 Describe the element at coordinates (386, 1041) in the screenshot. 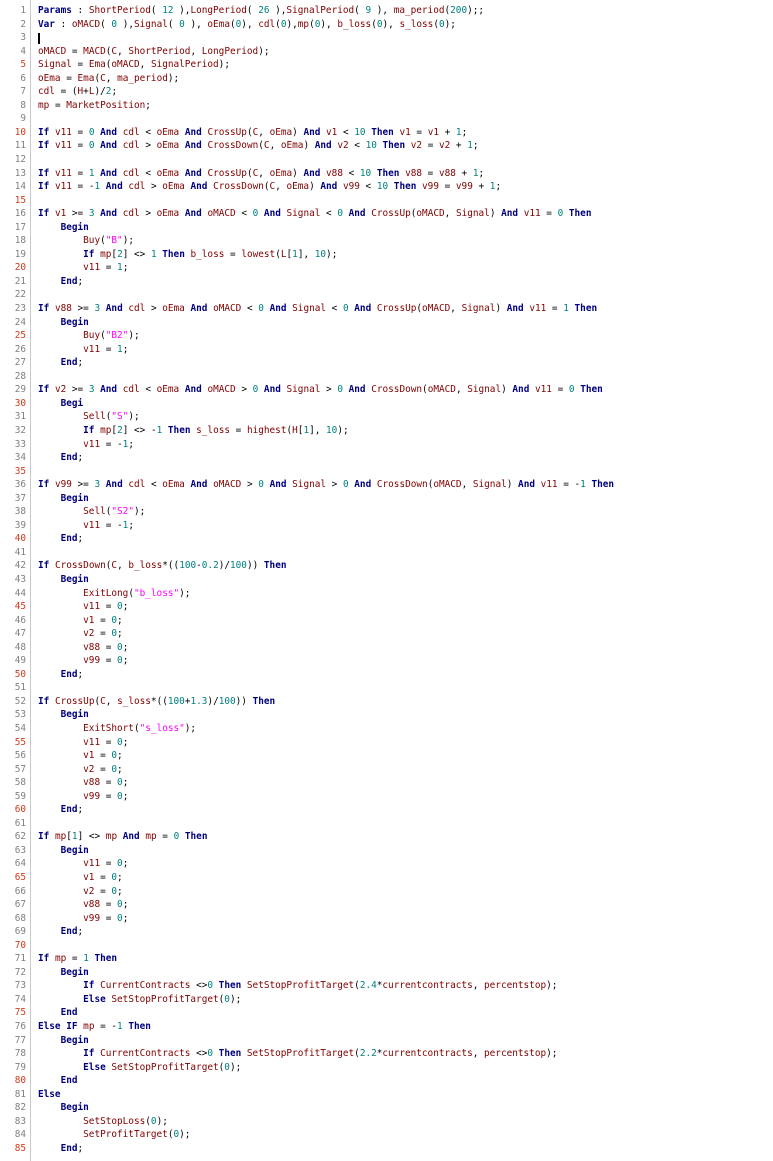

I see `code-line-77: 77 Begin` at that location.